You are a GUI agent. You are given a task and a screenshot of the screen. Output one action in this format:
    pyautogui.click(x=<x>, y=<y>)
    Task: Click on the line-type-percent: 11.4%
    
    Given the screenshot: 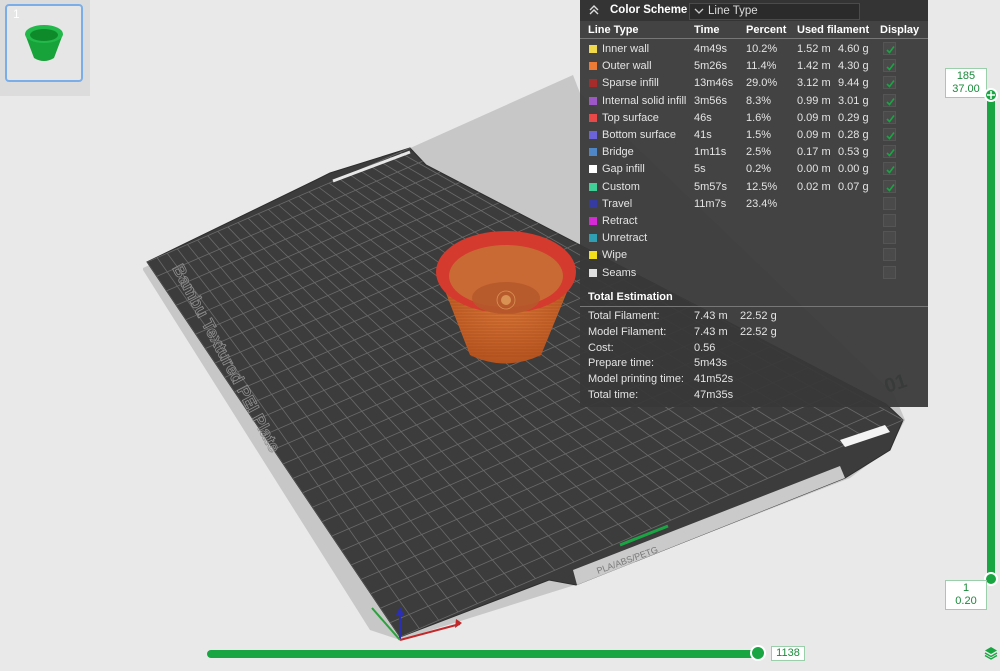 What is the action you would take?
    pyautogui.click(x=761, y=66)
    